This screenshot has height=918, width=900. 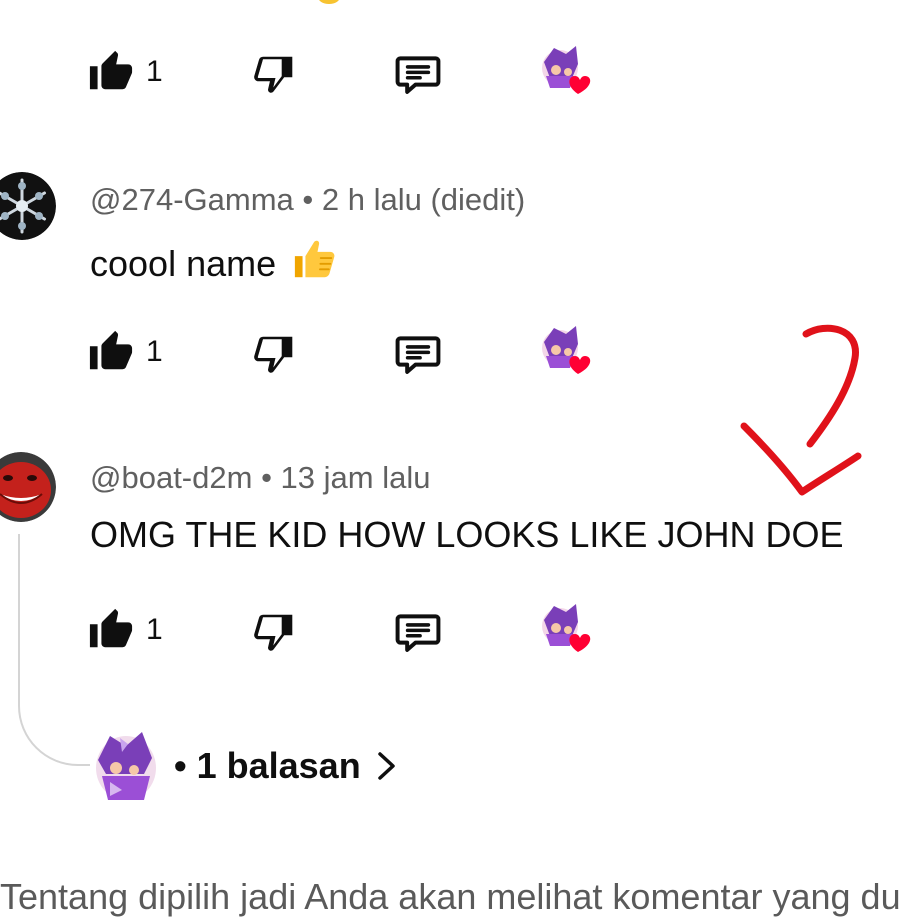 I want to click on comment-text: coool name, so click(x=214, y=263).